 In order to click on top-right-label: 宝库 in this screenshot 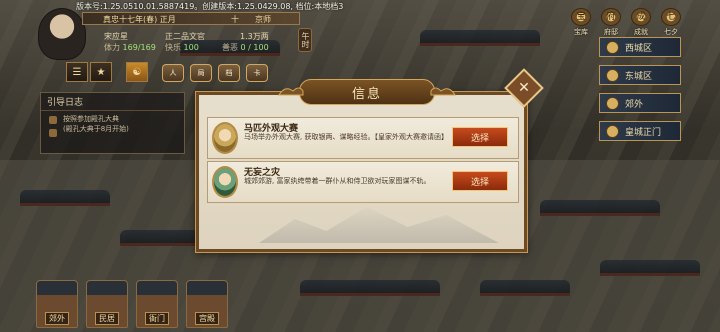, I will do `click(581, 32)`.